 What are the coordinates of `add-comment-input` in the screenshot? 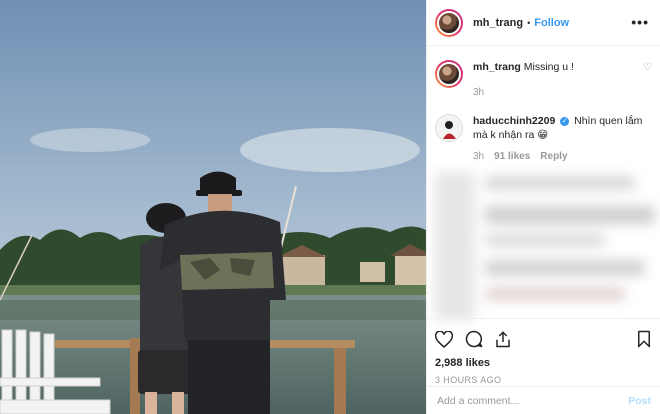 It's located at (533, 400).